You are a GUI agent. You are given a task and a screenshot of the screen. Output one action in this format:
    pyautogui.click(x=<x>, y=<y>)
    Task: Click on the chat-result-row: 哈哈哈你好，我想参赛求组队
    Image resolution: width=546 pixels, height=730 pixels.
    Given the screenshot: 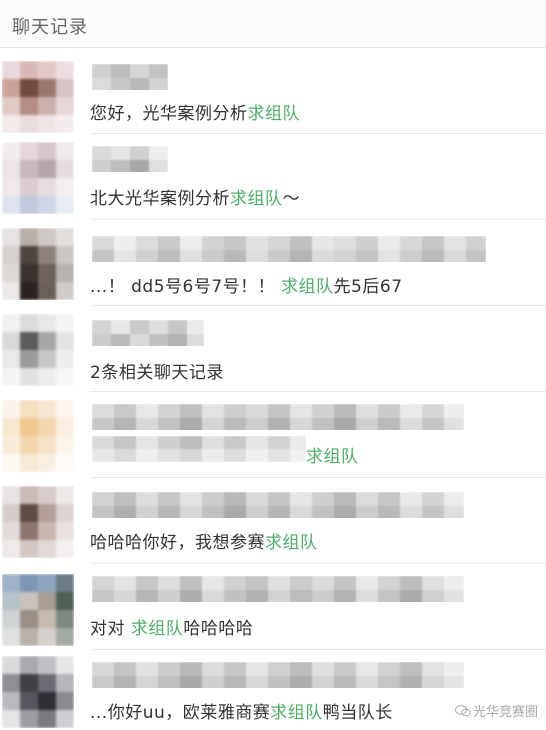 What is the action you would take?
    pyautogui.click(x=273, y=521)
    